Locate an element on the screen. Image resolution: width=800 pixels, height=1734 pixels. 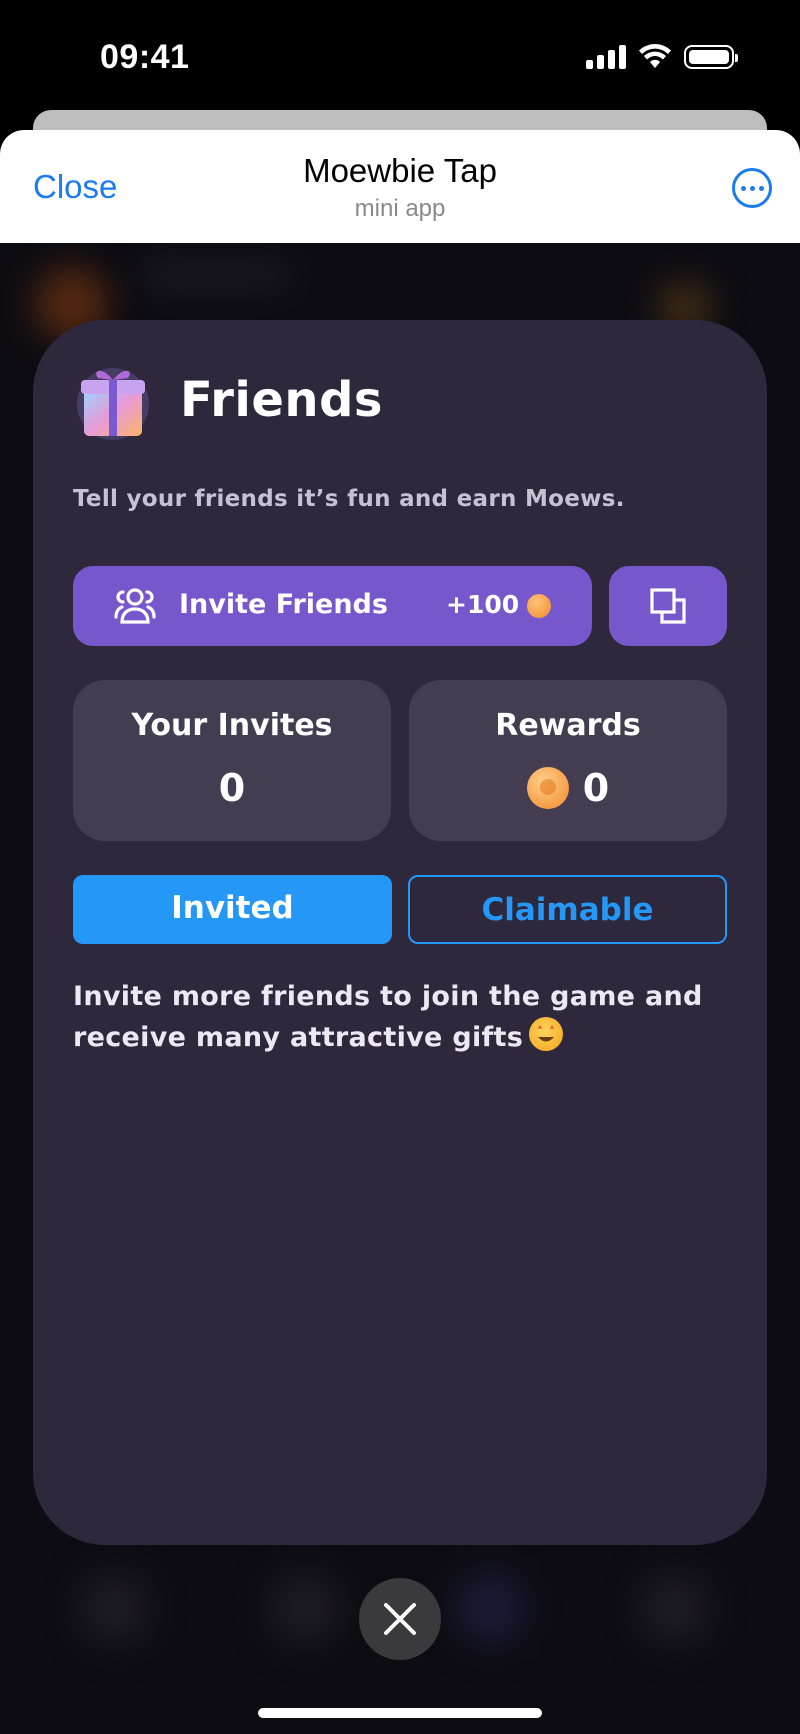
cellular-signal-icon is located at coordinates (606, 57).